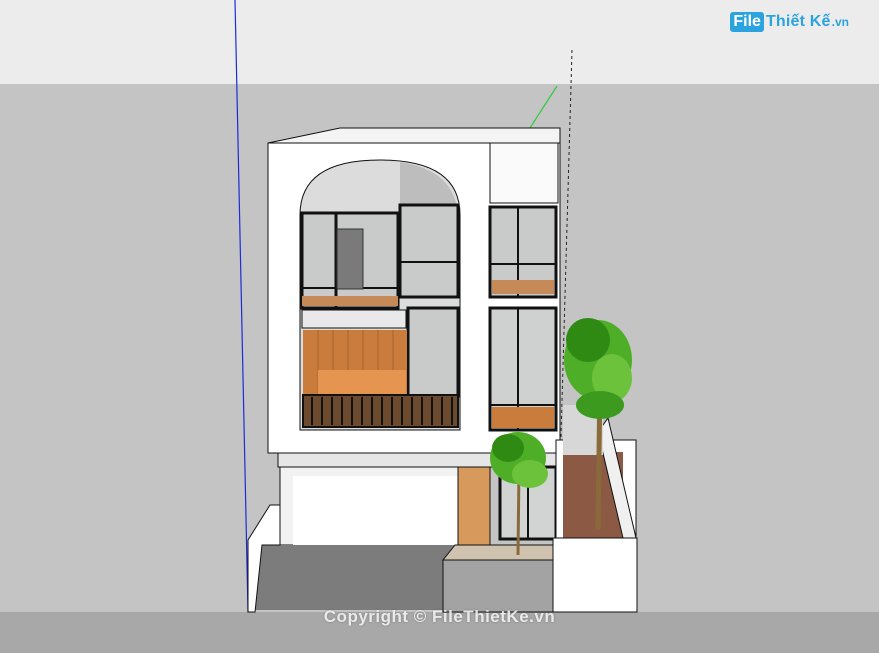 The width and height of the screenshot is (879, 653). What do you see at coordinates (433, 352) in the screenshot?
I see `center-glass-lower` at bounding box center [433, 352].